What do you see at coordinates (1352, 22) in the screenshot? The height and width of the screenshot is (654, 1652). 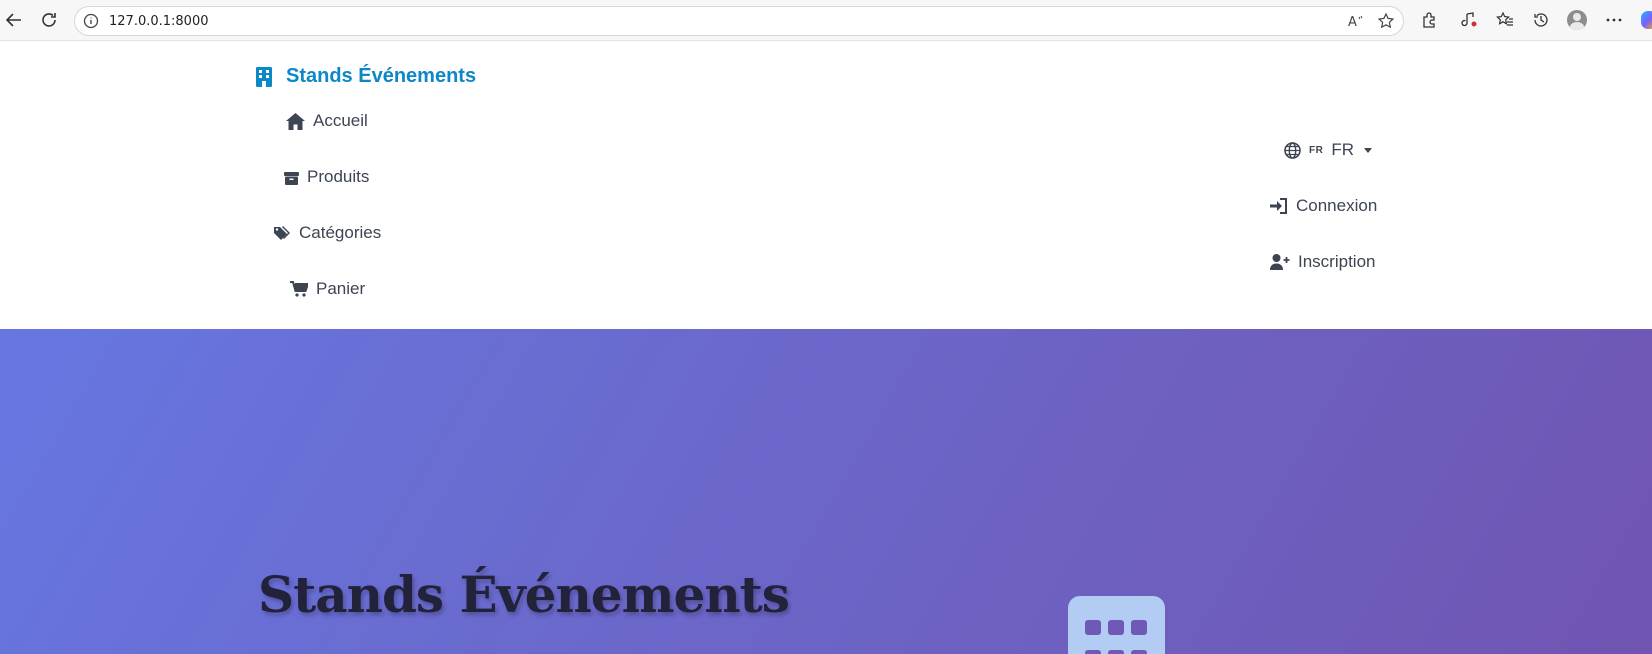 I see `svg-text: A` at bounding box center [1352, 22].